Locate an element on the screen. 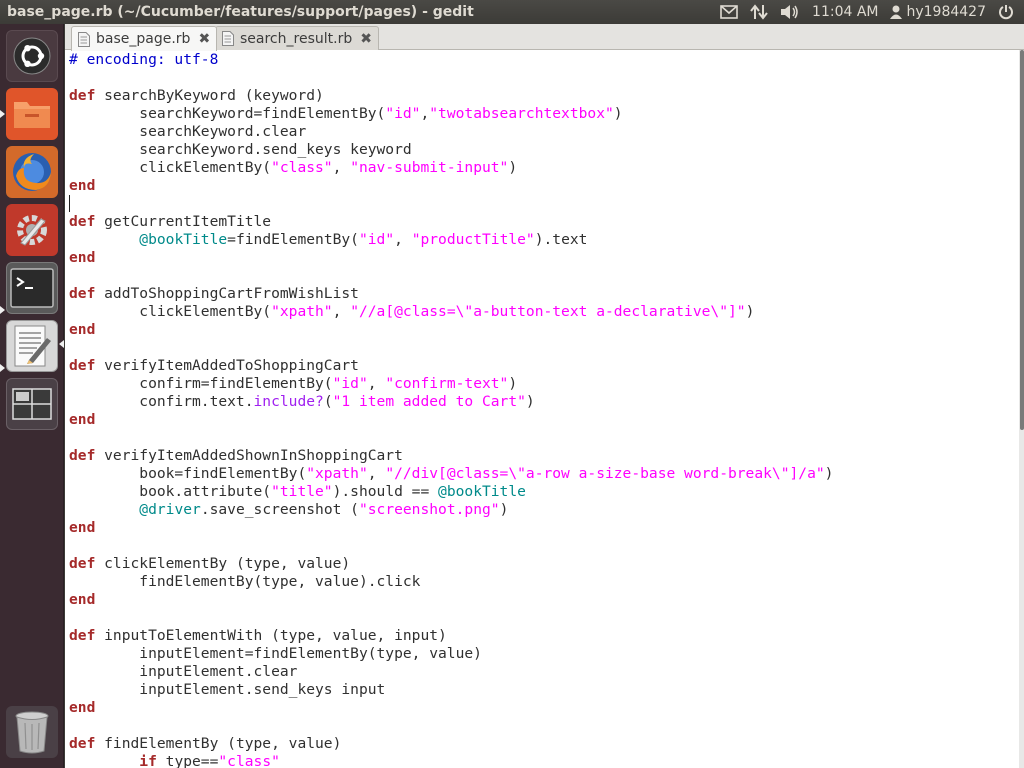  indicator-area: 11:04 AM hy1984427 is located at coordinates (869, 12).